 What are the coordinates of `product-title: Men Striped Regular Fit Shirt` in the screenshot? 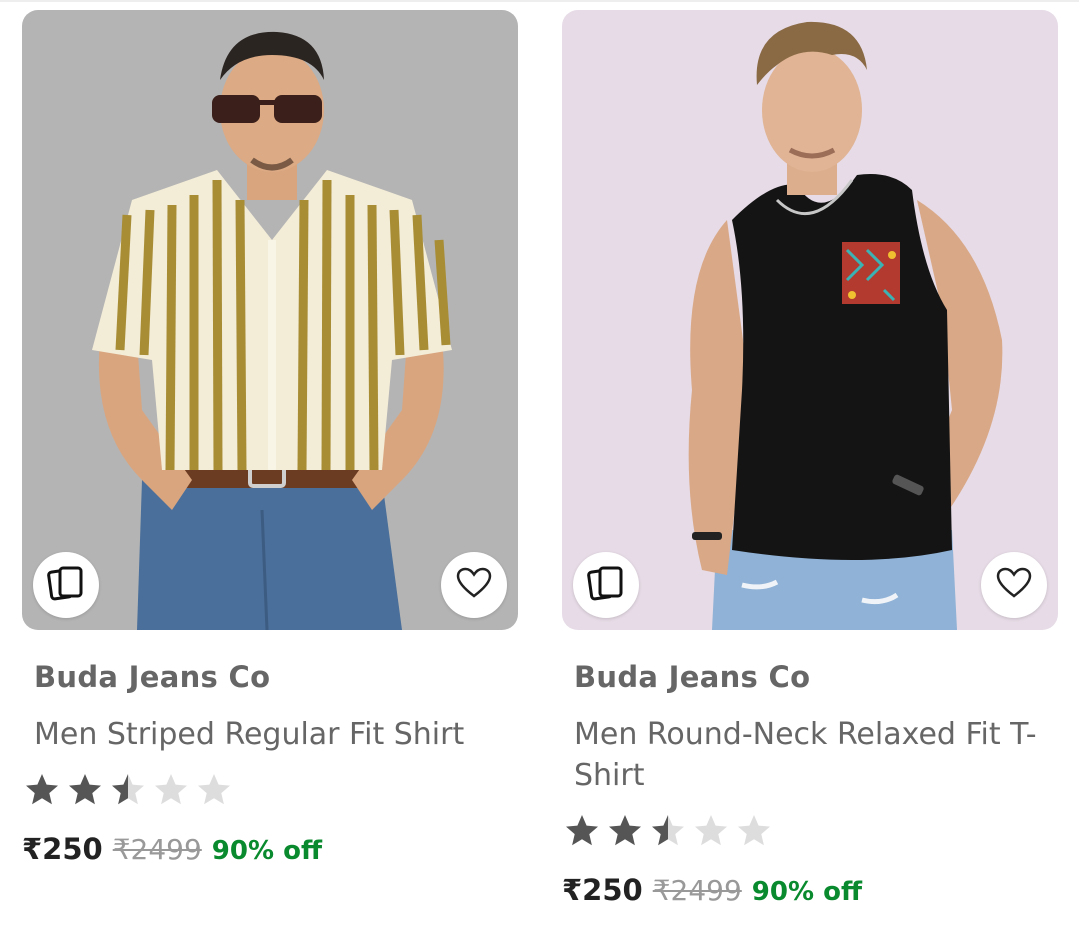 It's located at (274, 734).